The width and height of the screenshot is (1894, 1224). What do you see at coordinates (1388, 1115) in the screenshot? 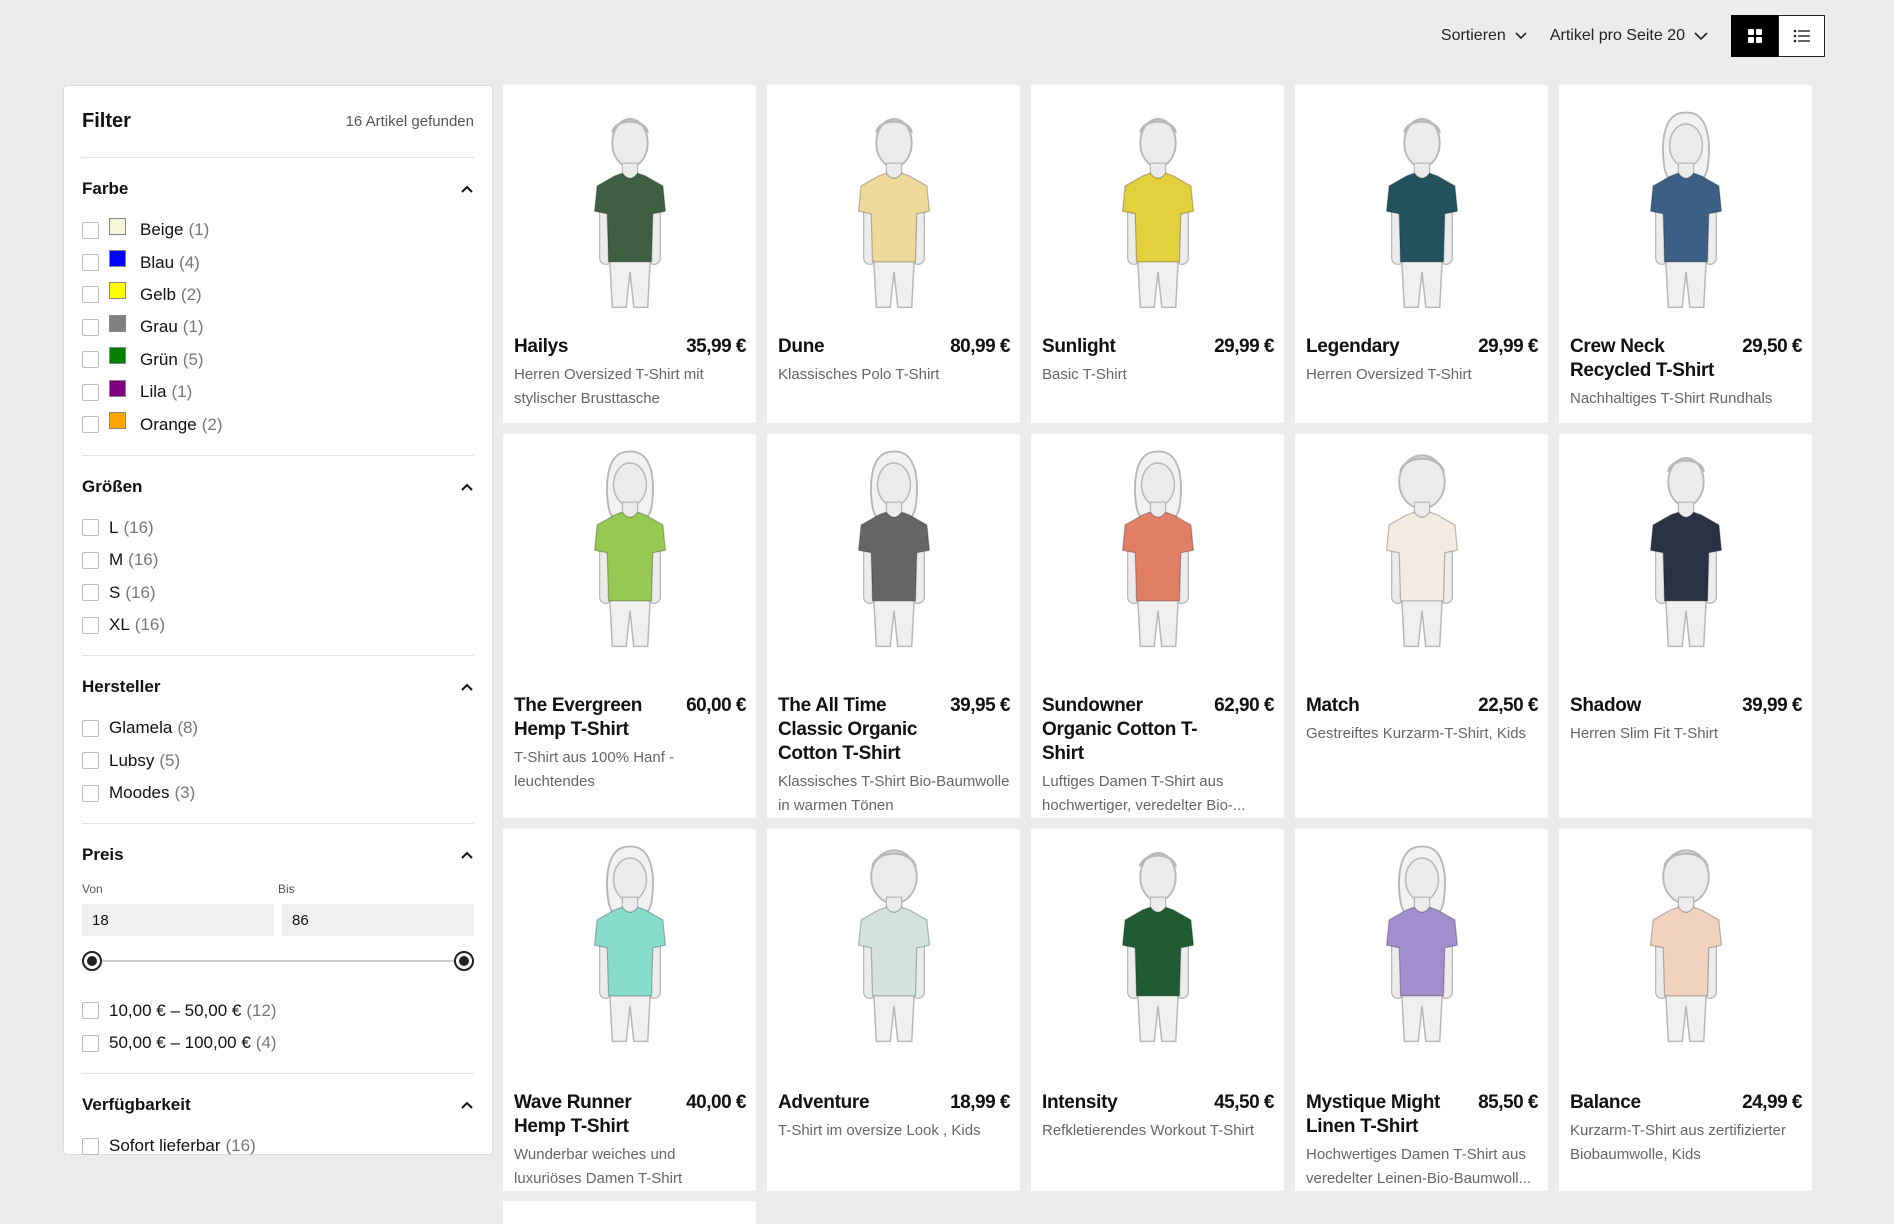
I see `product-name: Mystique Might Linen T-Shirt` at bounding box center [1388, 1115].